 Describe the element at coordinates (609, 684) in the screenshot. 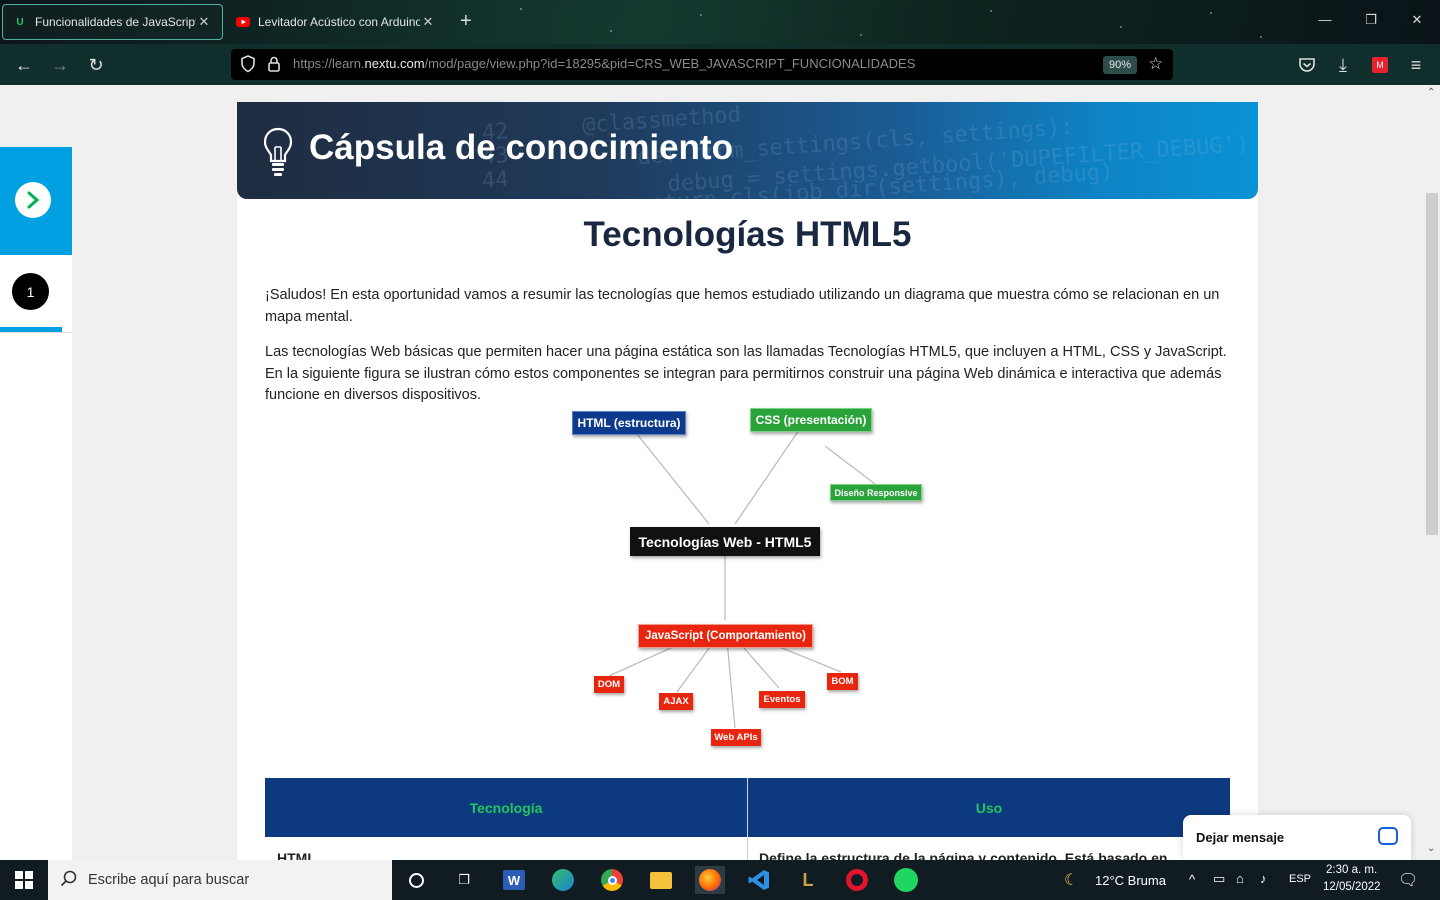

I see `node-dom: DOM` at that location.